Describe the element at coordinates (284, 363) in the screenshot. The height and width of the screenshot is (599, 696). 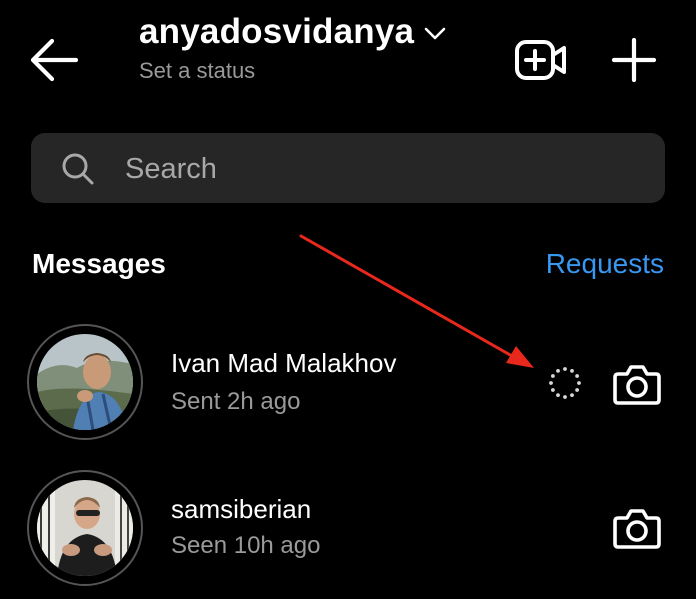
I see `thread-name: Ivan Mad Malakhov` at that location.